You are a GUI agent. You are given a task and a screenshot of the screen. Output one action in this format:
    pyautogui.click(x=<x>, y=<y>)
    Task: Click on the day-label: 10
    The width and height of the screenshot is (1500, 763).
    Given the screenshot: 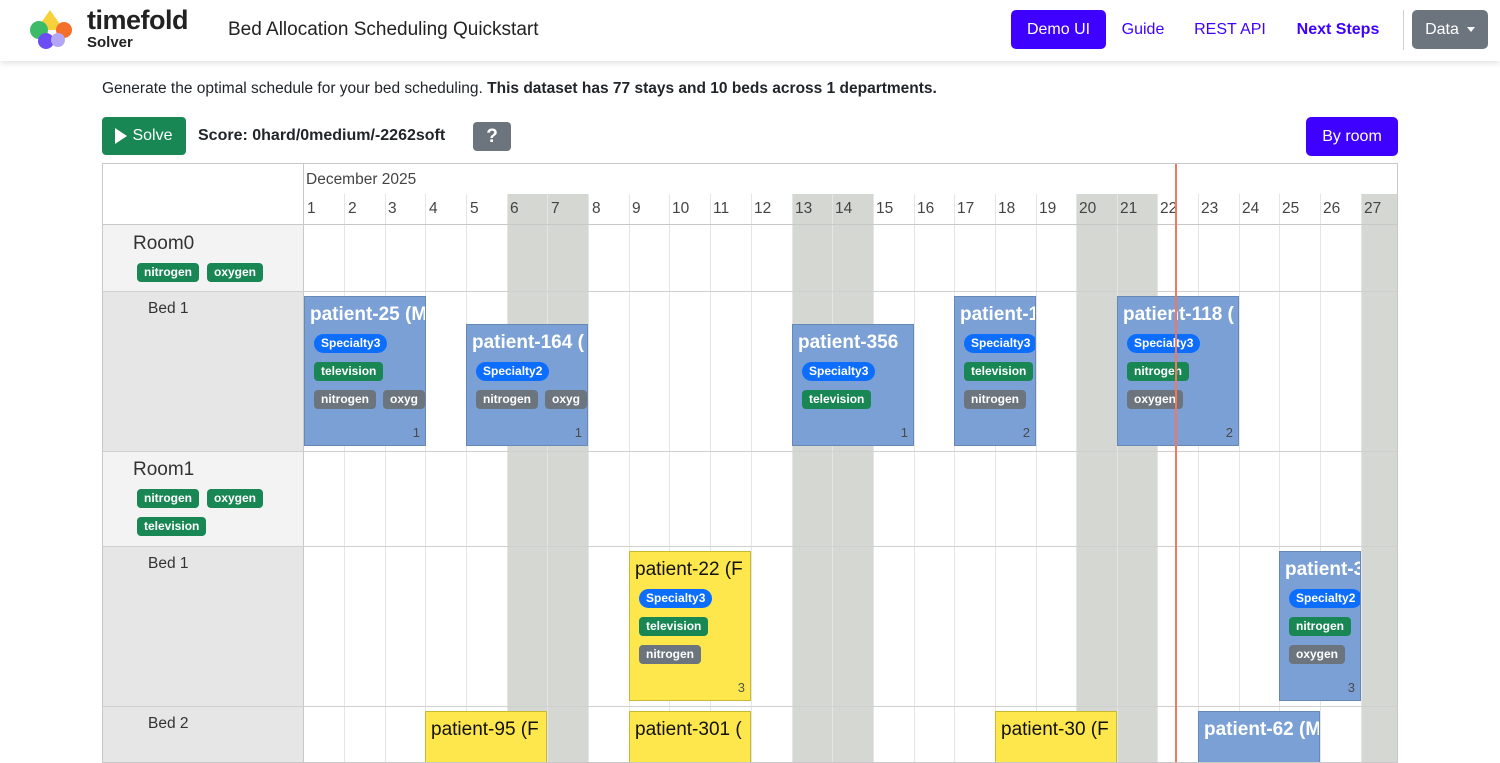 What is the action you would take?
    pyautogui.click(x=681, y=208)
    